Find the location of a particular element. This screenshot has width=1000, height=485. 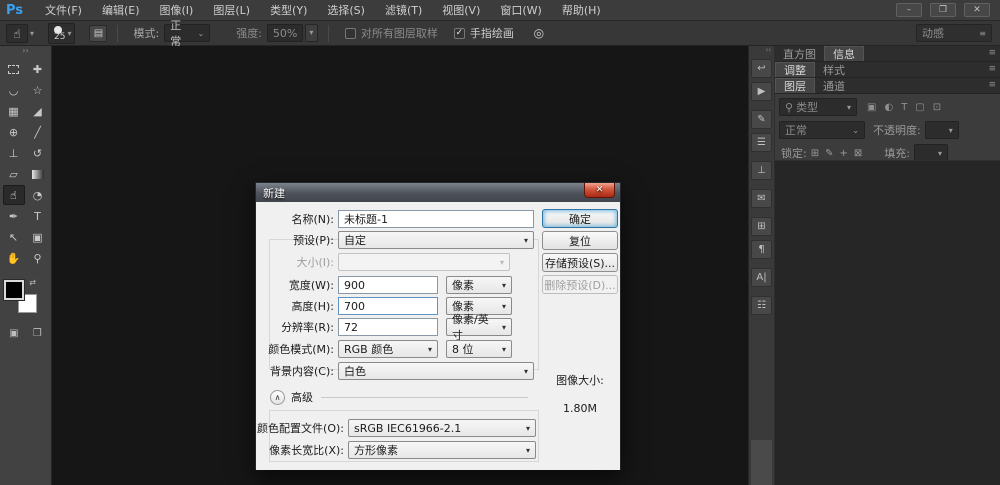

toolbox-collapse-icon: ›› is located at coordinates (25, 51).